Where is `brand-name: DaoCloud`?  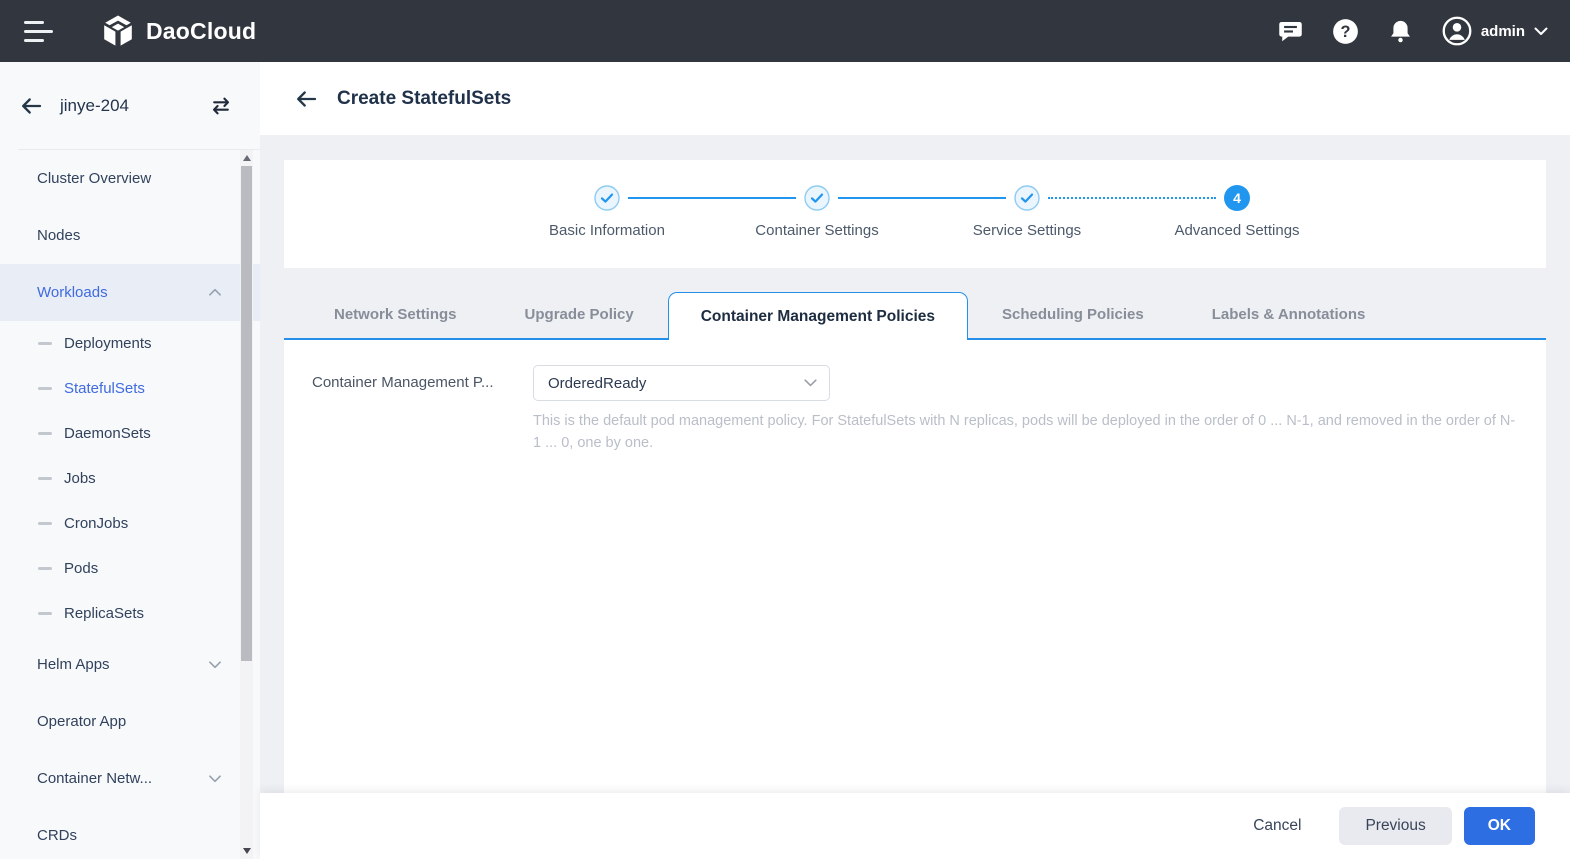
brand-name: DaoCloud is located at coordinates (201, 30).